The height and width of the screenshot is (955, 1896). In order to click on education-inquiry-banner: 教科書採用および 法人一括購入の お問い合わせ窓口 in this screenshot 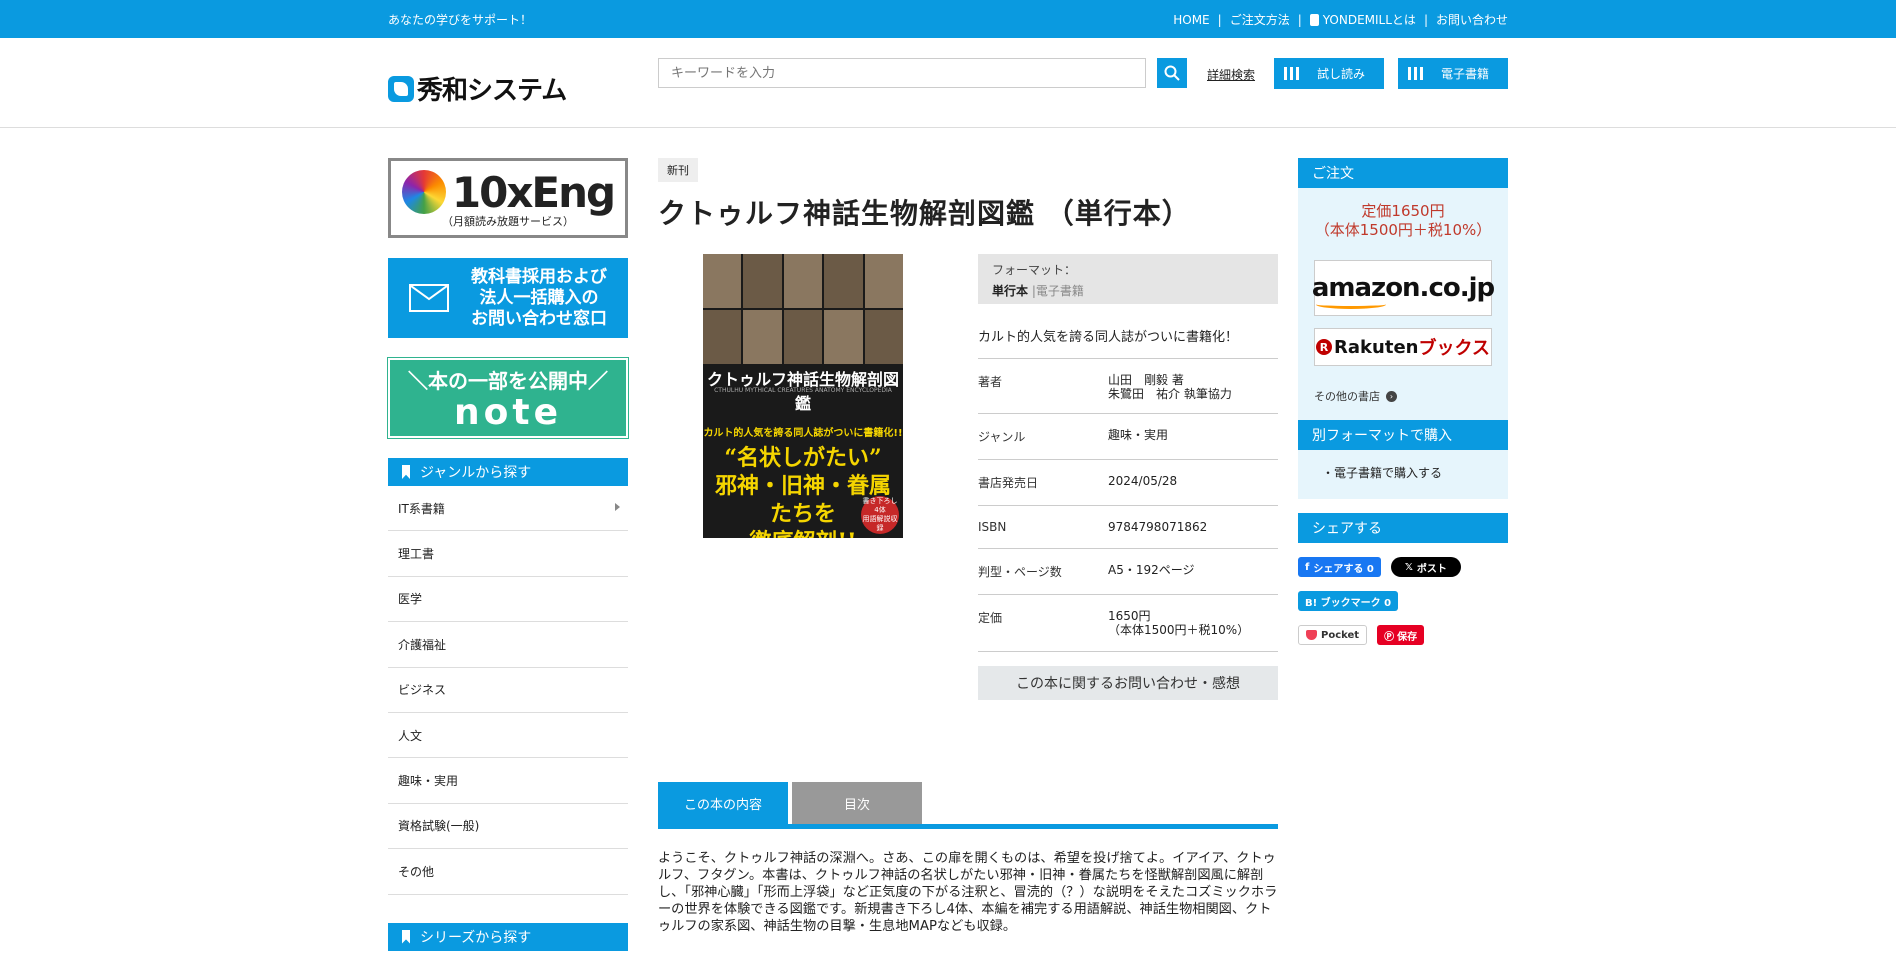, I will do `click(508, 298)`.